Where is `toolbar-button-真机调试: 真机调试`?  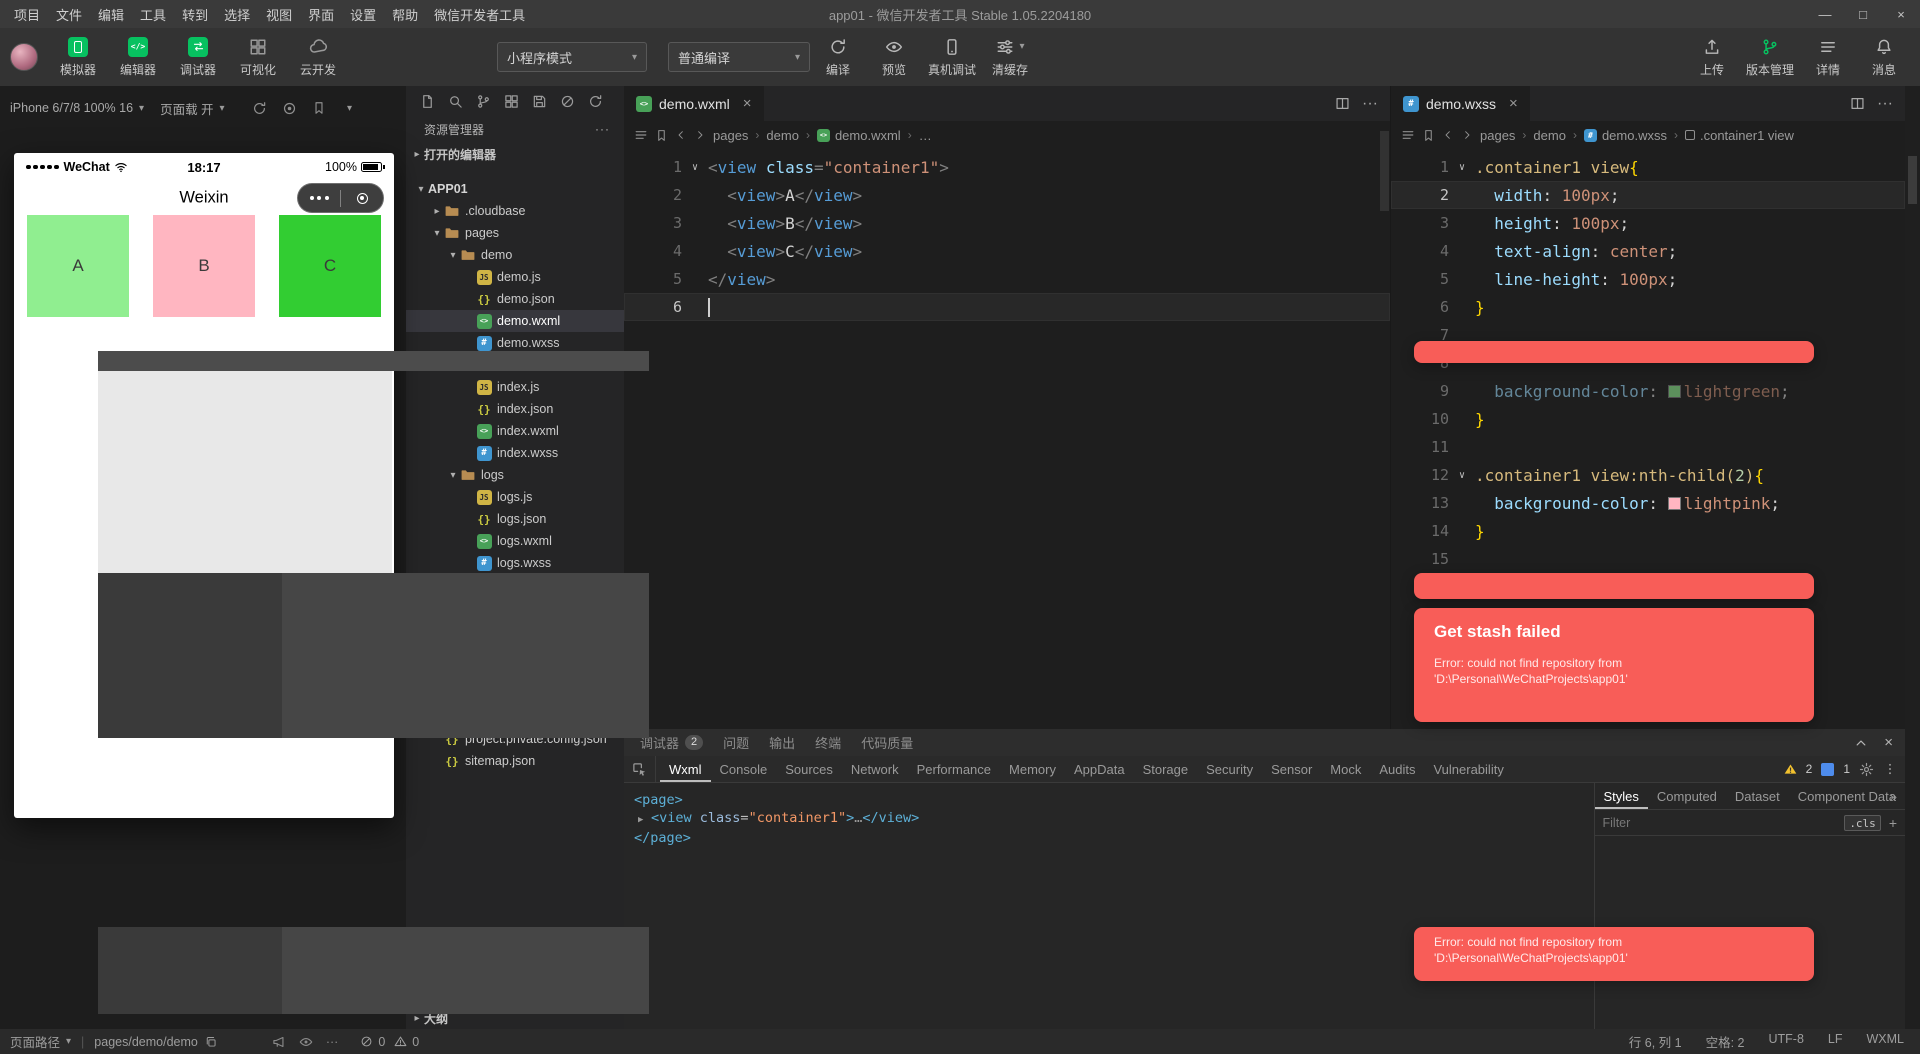 toolbar-button-真机调试: 真机调试 is located at coordinates (952, 57).